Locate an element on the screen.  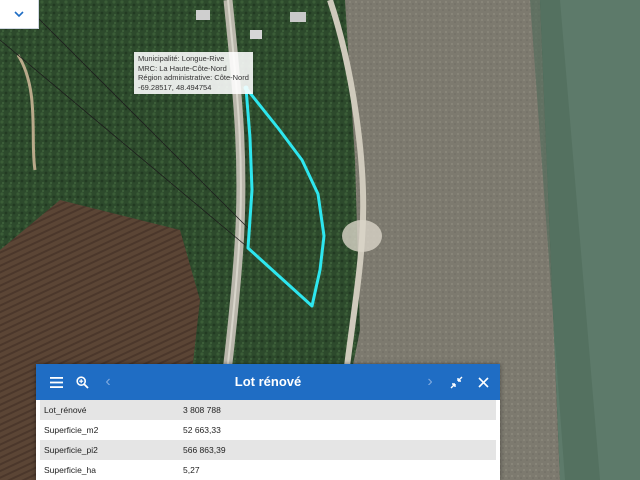
sand-patch is located at coordinates (362, 236).